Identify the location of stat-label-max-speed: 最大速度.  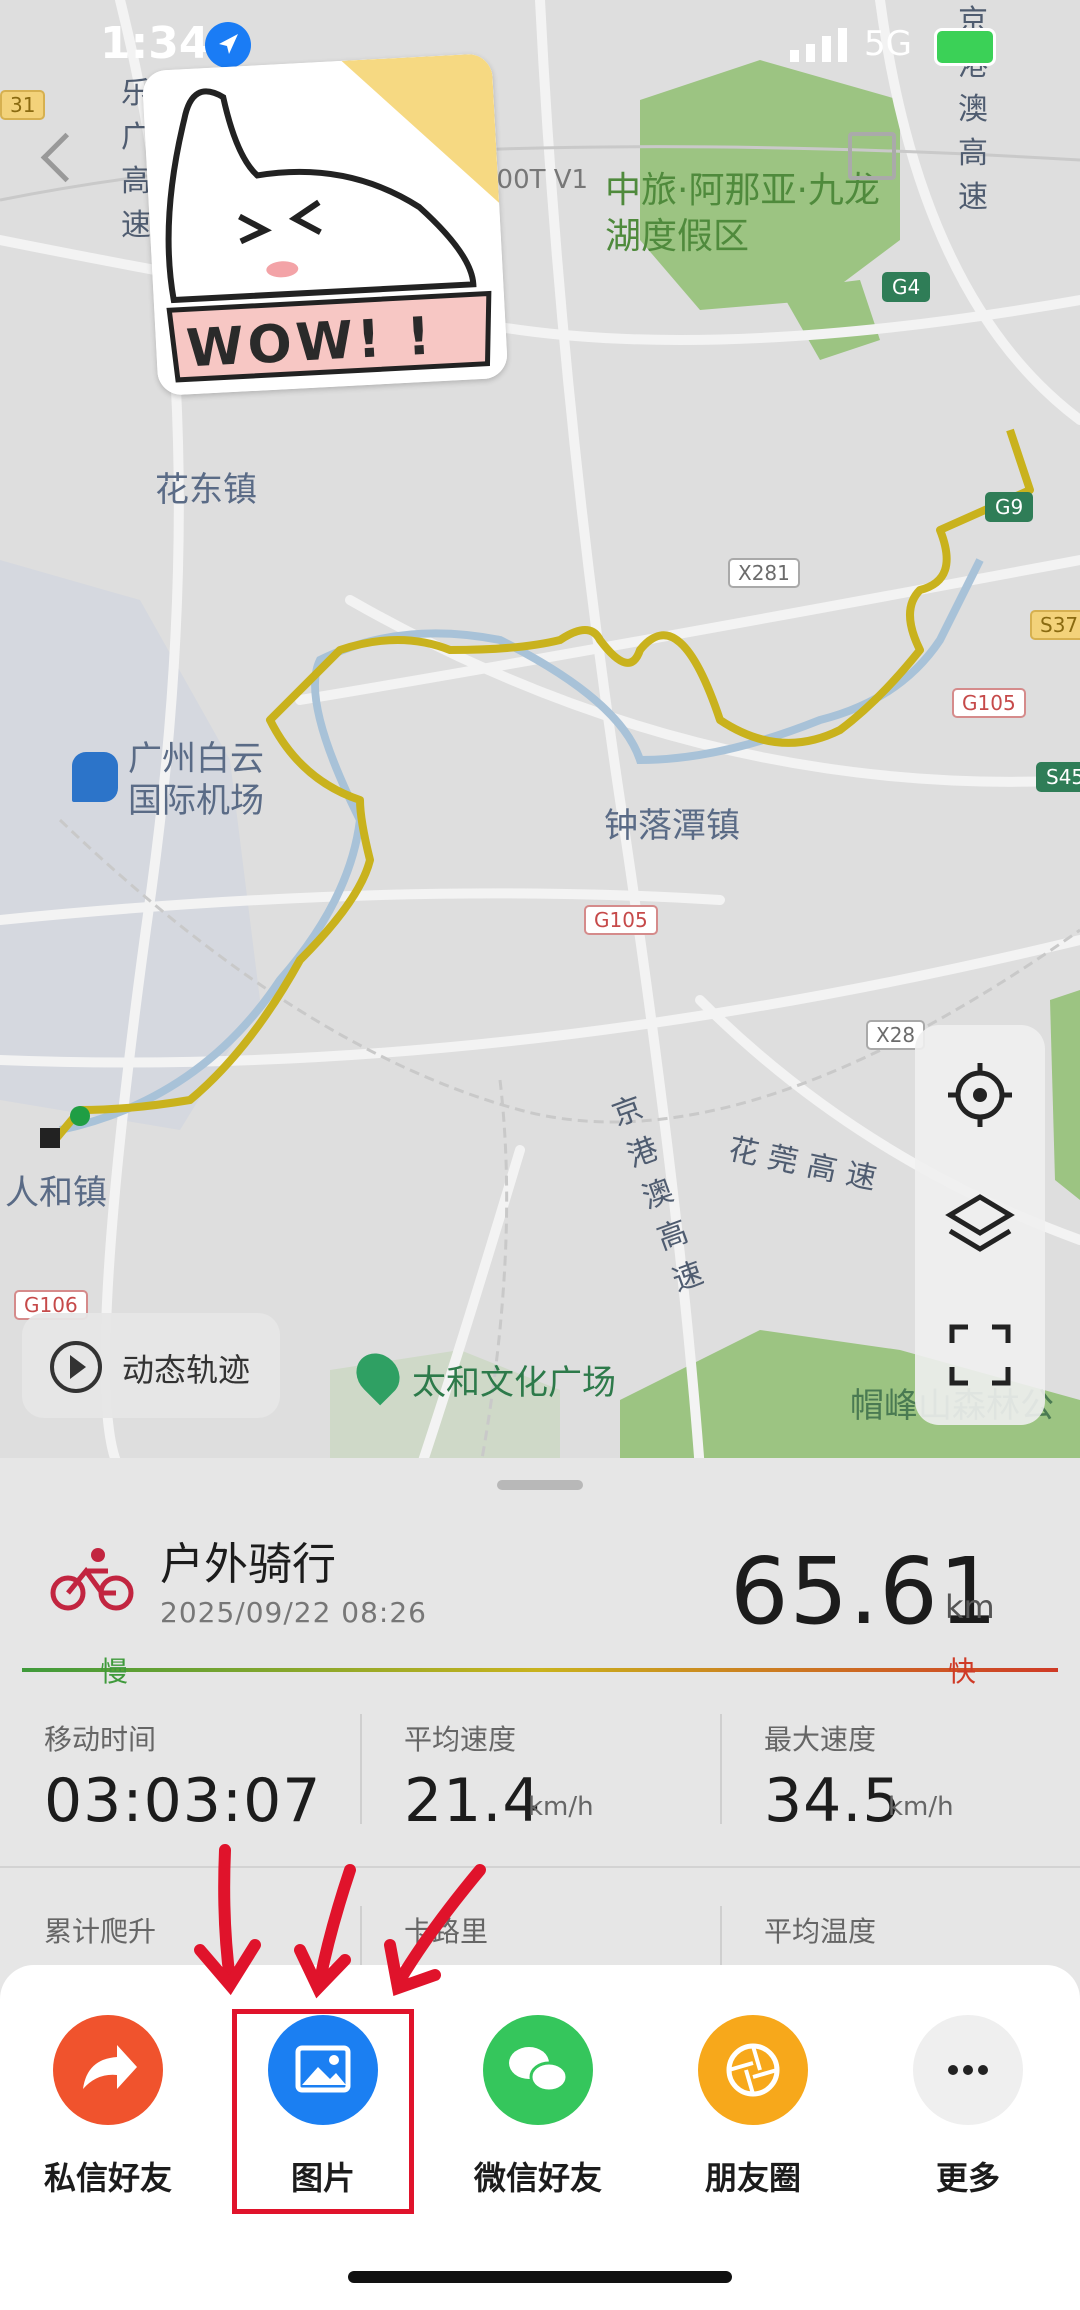
(820, 1739).